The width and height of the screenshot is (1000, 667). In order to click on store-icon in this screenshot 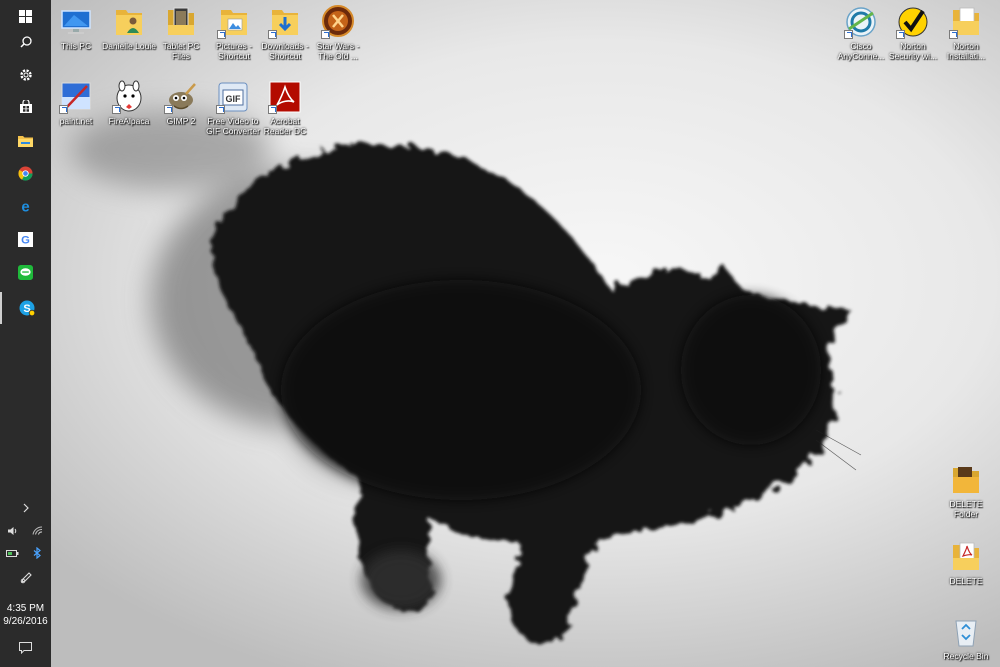, I will do `click(25, 106)`.